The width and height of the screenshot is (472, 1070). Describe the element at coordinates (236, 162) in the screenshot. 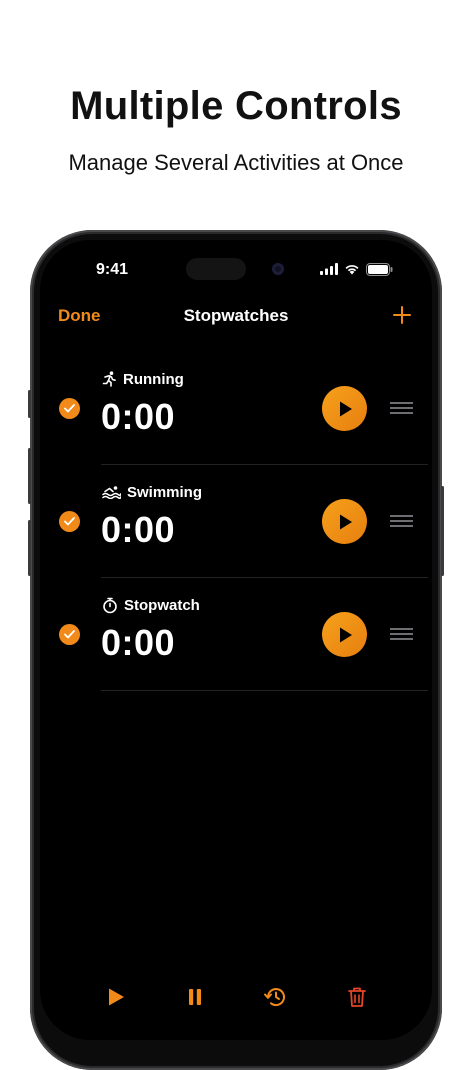

I see `subheadline: Manage Several Activities at Once` at that location.